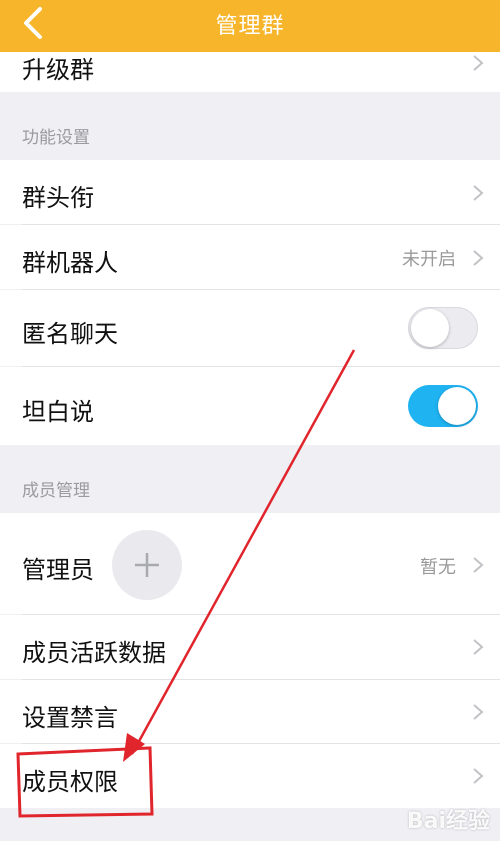  Describe the element at coordinates (56, 491) in the screenshot. I see `section-header-members: 成员管理` at that location.